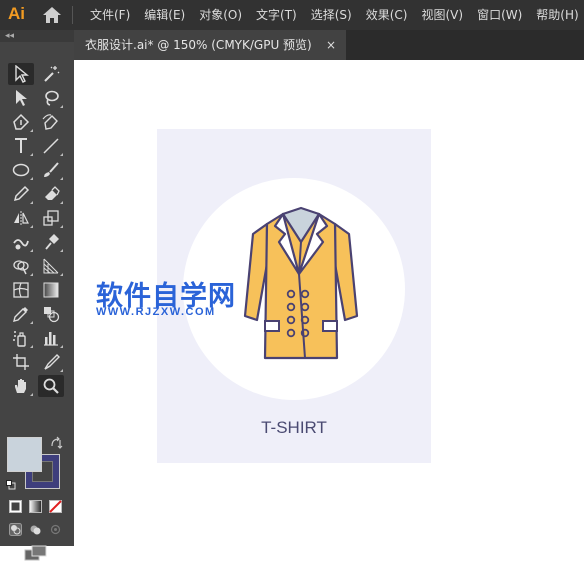 The width and height of the screenshot is (584, 565). What do you see at coordinates (21, 218) in the screenshot?
I see `reflect-tool-icon` at bounding box center [21, 218].